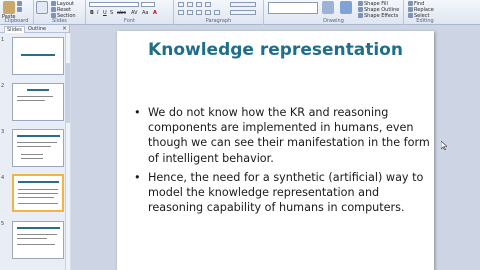  I want to click on reset-icon, so click(53, 9).